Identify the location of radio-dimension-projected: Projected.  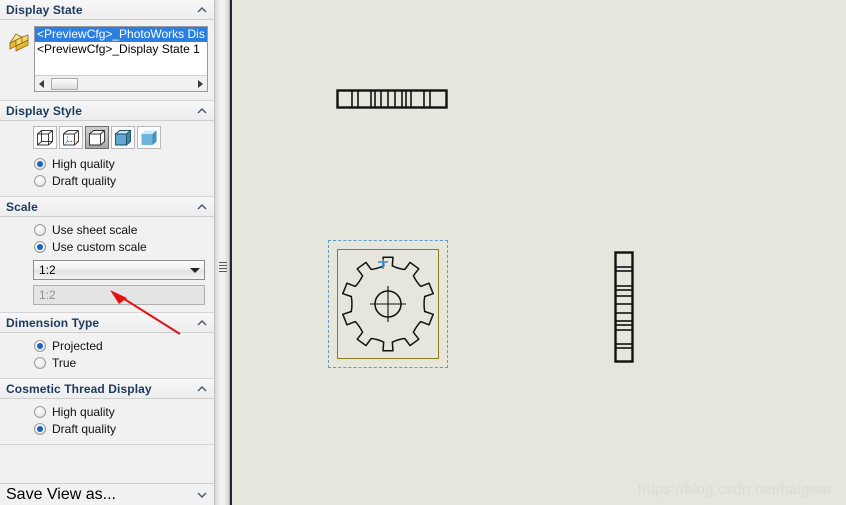
(107, 345).